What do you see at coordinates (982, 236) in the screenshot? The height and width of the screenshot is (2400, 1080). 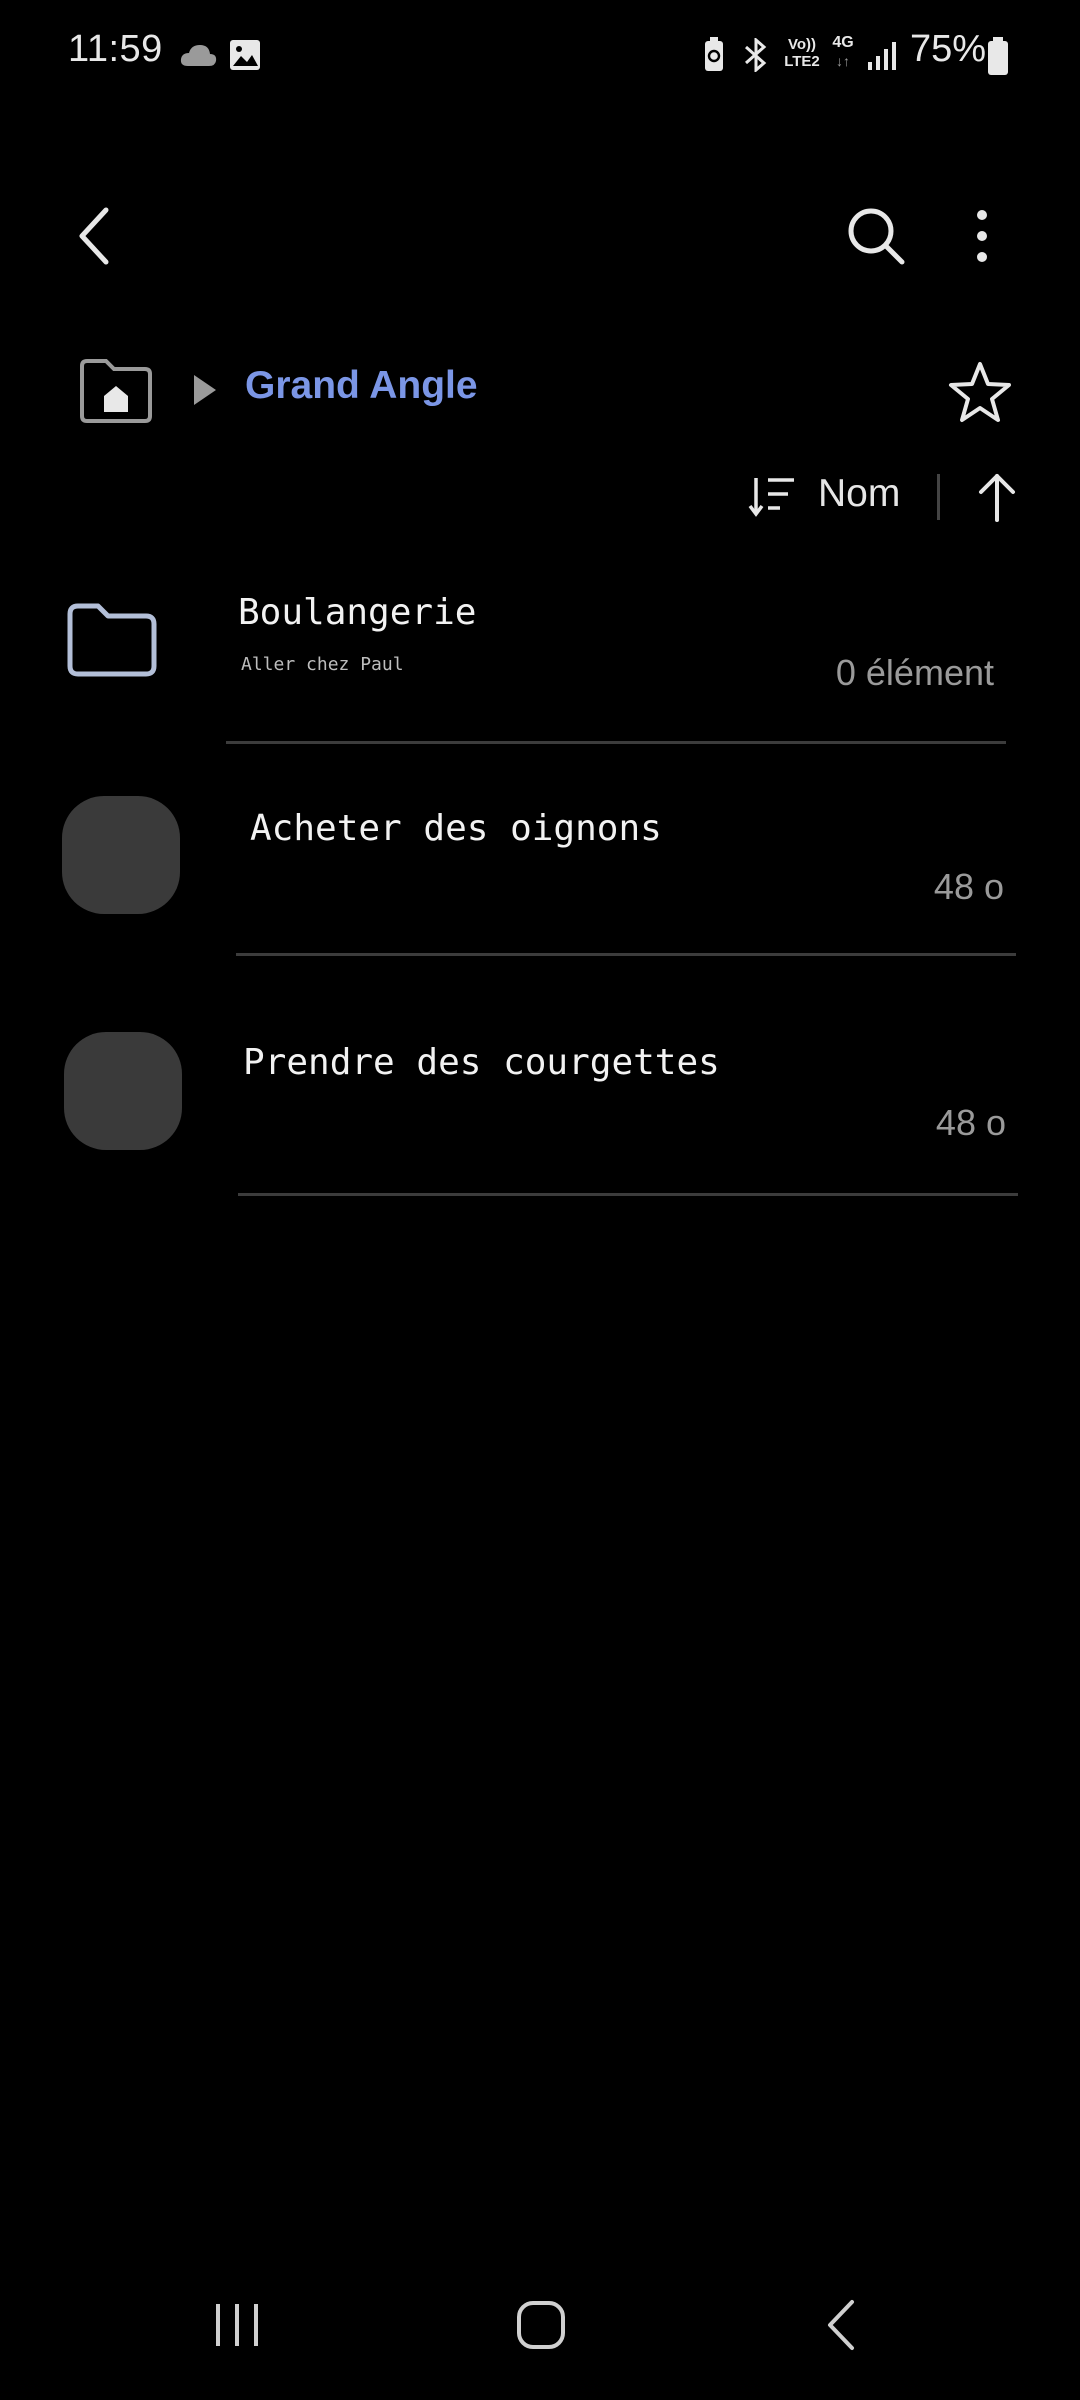 I see `more-vert-icon` at bounding box center [982, 236].